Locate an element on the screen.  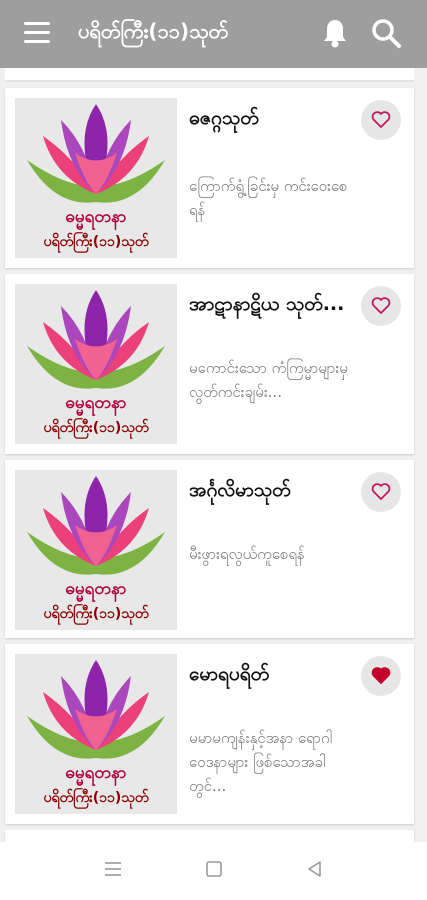
system-nav-bar is located at coordinates (213, 871).